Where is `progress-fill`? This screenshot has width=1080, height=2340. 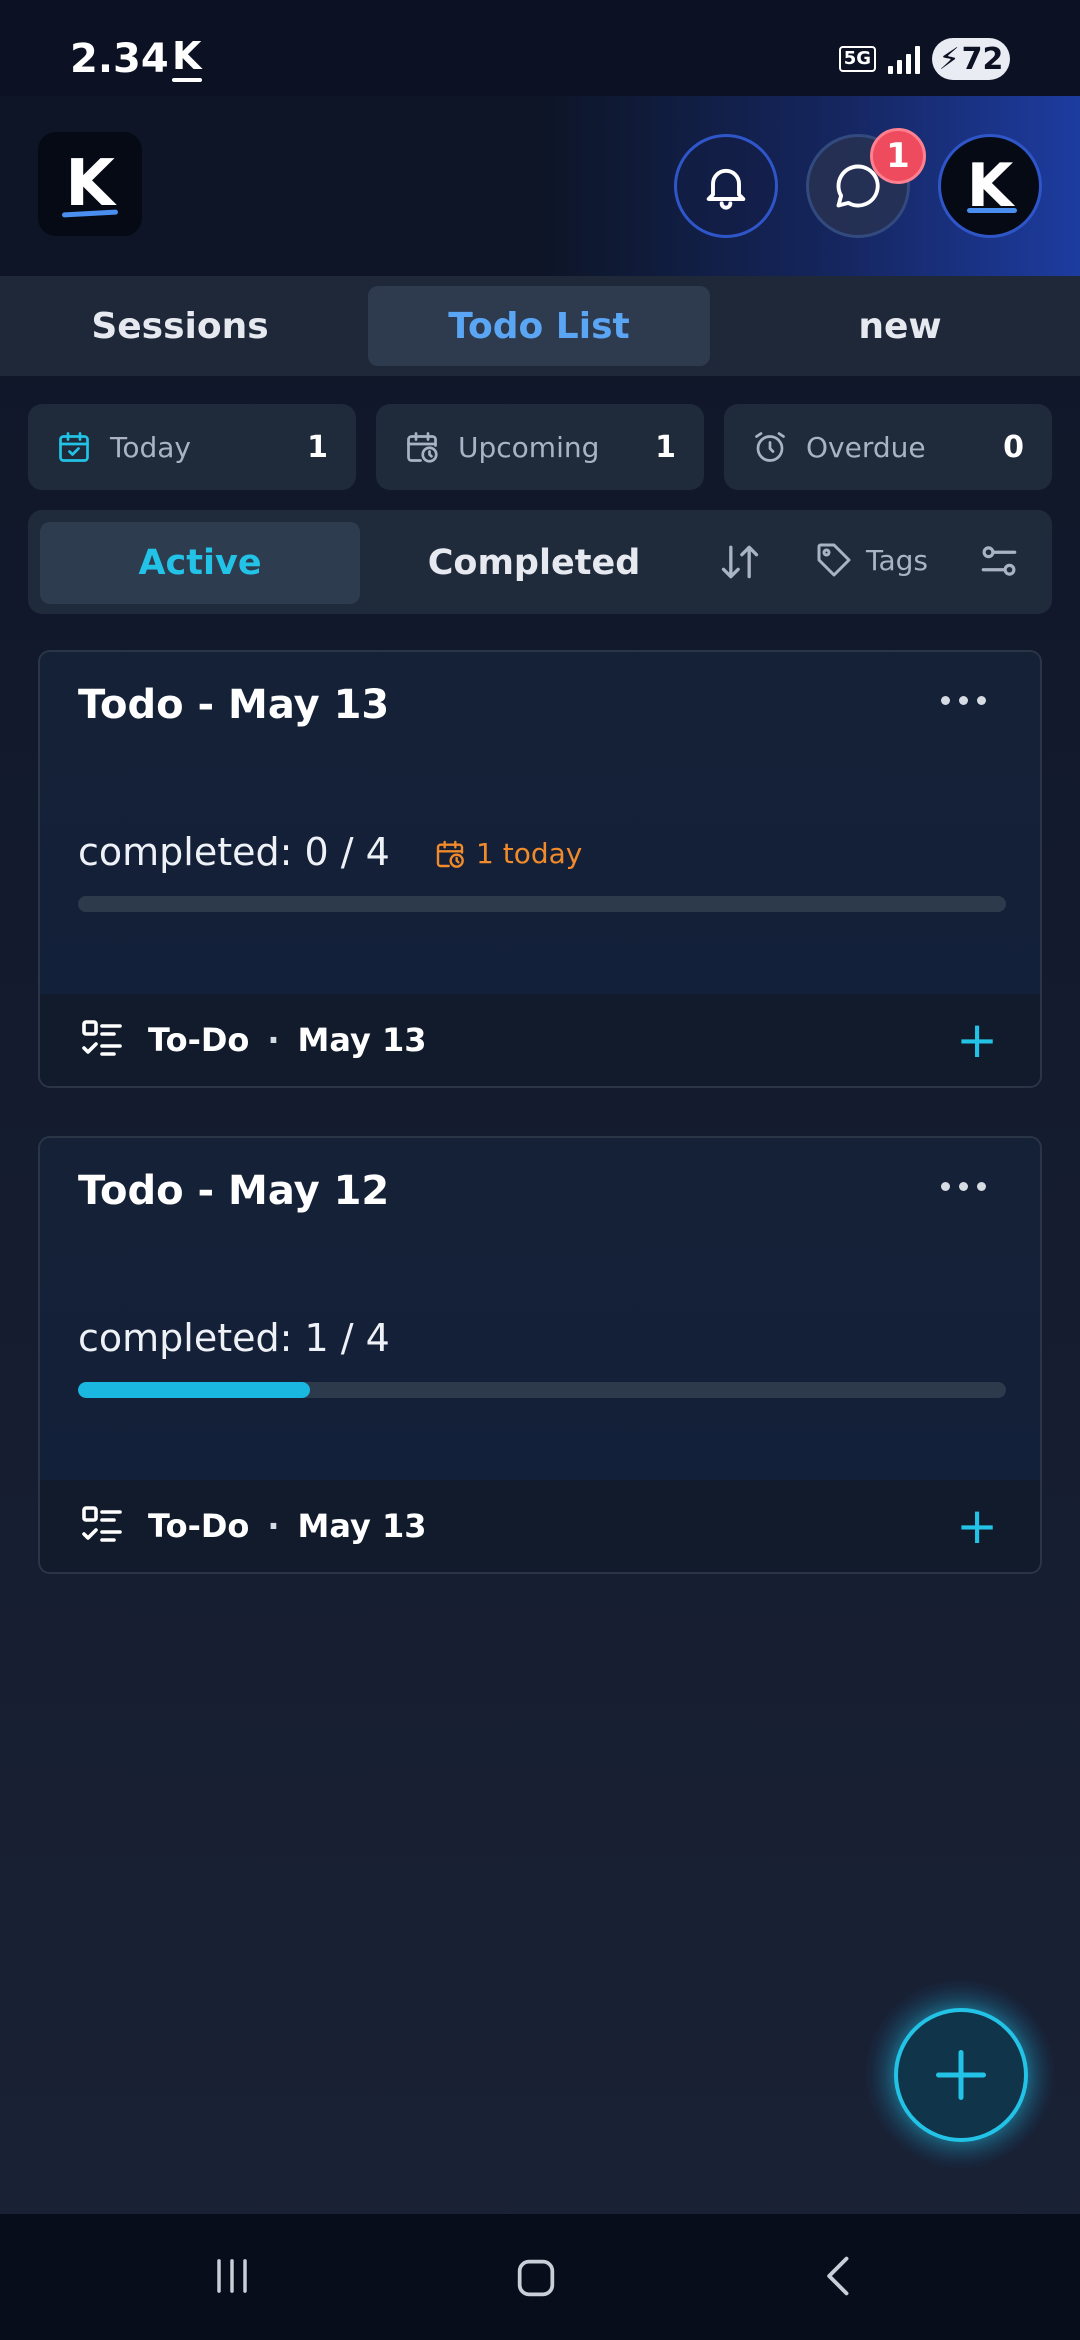 progress-fill is located at coordinates (194, 1390).